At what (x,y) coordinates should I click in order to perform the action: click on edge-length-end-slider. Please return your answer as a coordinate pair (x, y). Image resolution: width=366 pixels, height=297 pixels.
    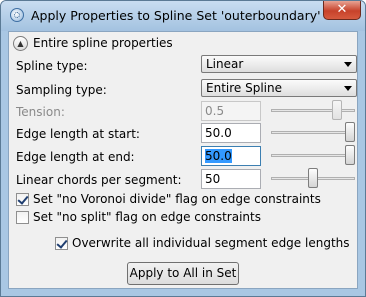
    Looking at the image, I should click on (313, 155).